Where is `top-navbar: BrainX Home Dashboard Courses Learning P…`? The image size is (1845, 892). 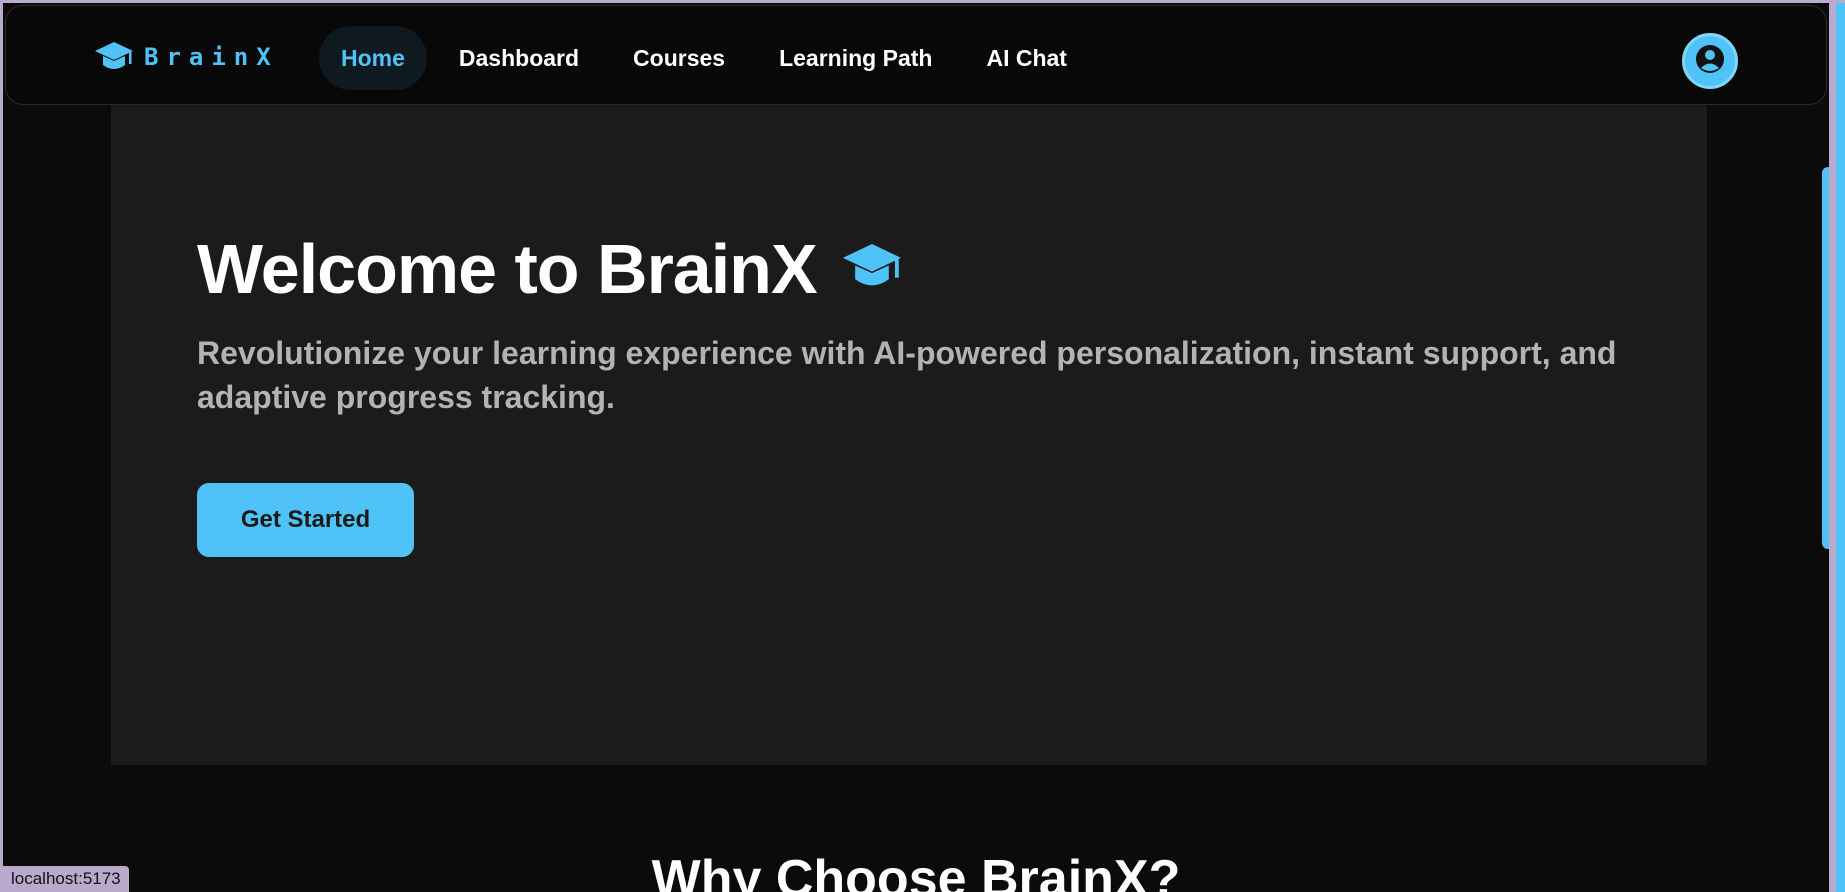
top-navbar: BrainX Home Dashboard Courses Learning P… is located at coordinates (916, 55).